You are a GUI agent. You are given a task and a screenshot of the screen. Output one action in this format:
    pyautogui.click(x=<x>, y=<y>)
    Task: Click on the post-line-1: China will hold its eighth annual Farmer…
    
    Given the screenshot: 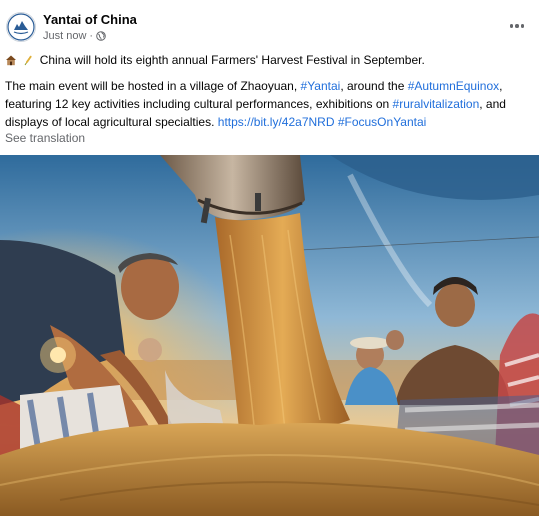 What is the action you would take?
    pyautogui.click(x=232, y=60)
    